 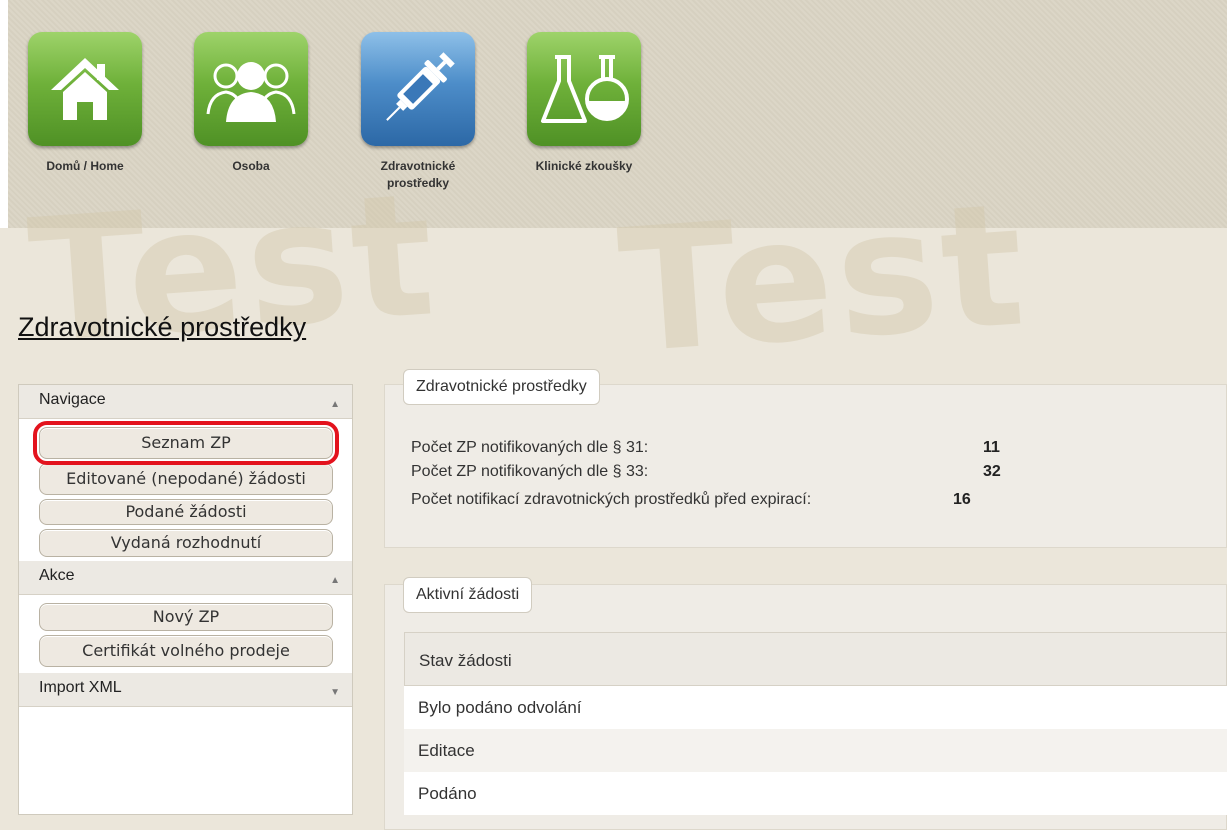 What do you see at coordinates (992, 471) in the screenshot?
I see `stat-value-33: 32` at bounding box center [992, 471].